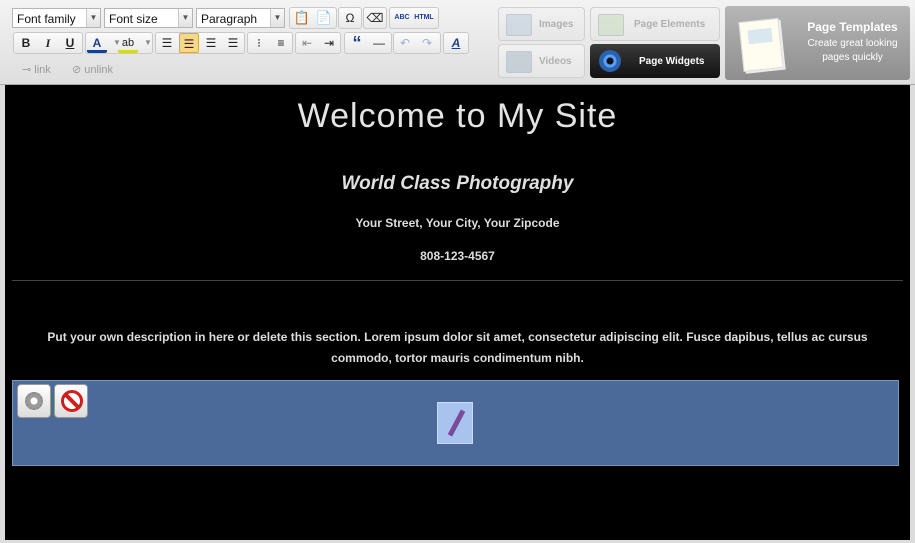  I want to click on font-size-select: Font size ▼, so click(148, 18).